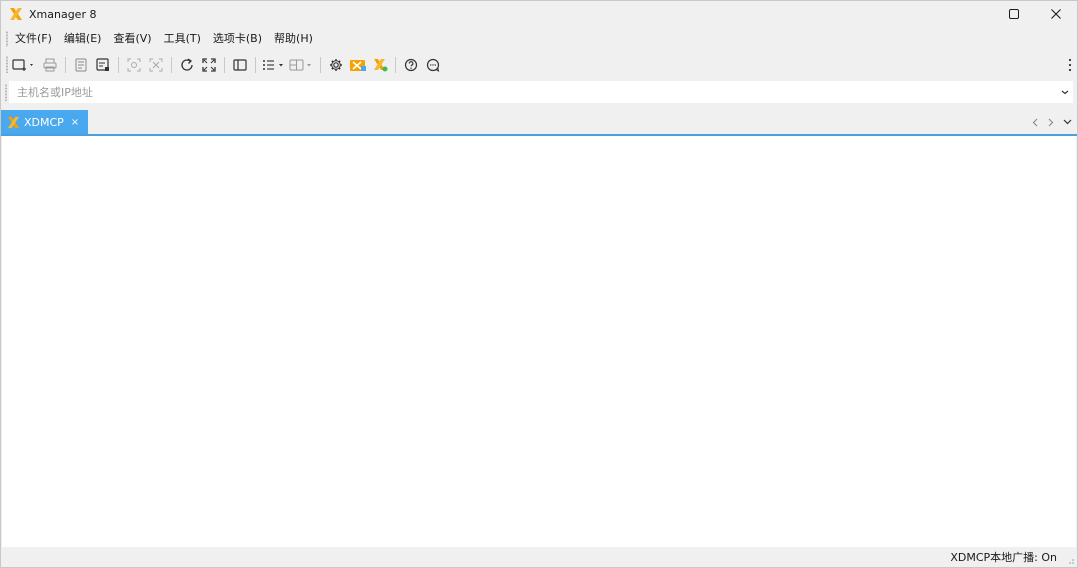 This screenshot has width=1078, height=568. I want to click on xstart-button, so click(380, 65).